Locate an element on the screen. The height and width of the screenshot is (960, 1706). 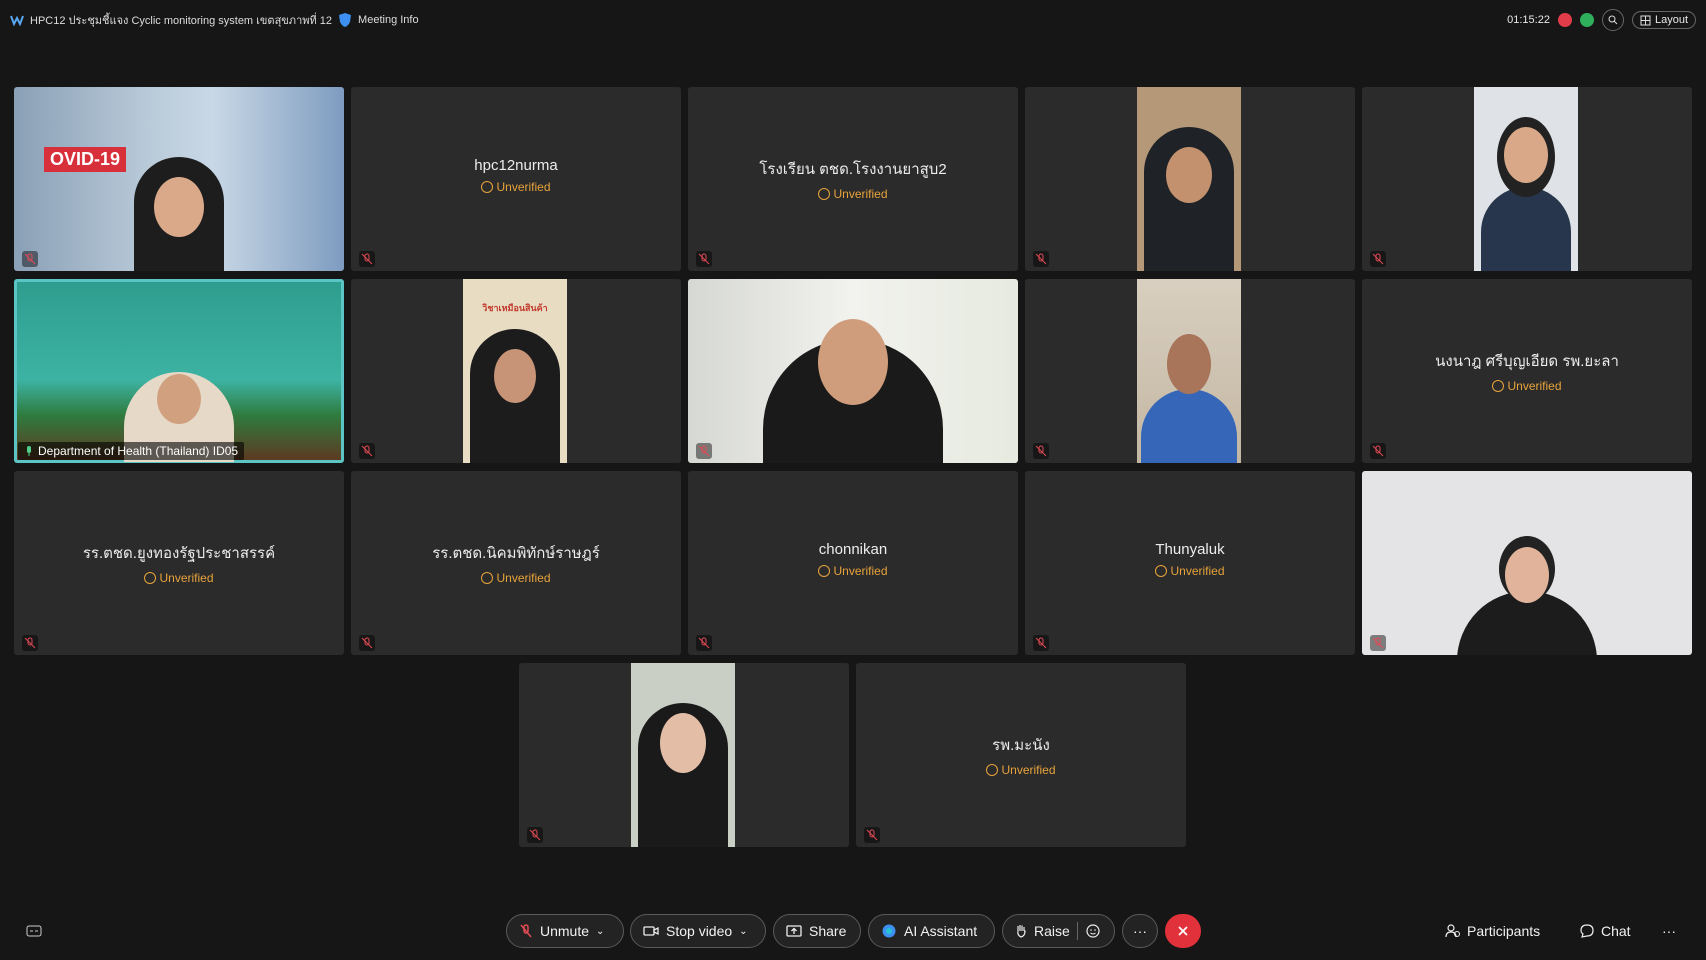
participant-tile: chonnikan Unverified is located at coordinates (853, 563).